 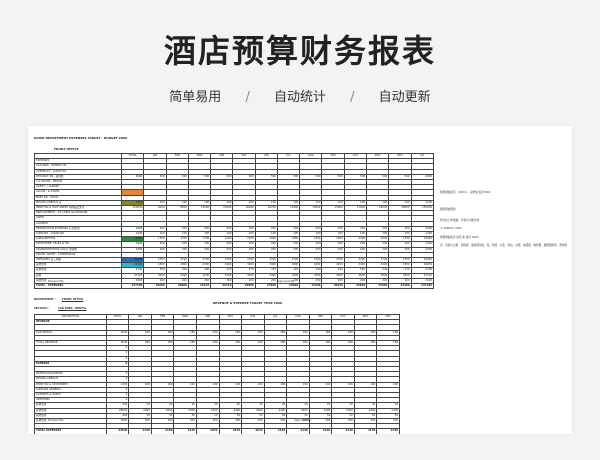 What do you see at coordinates (333, 286) in the screenshot?
I see `table-cell: 30430` at bounding box center [333, 286].